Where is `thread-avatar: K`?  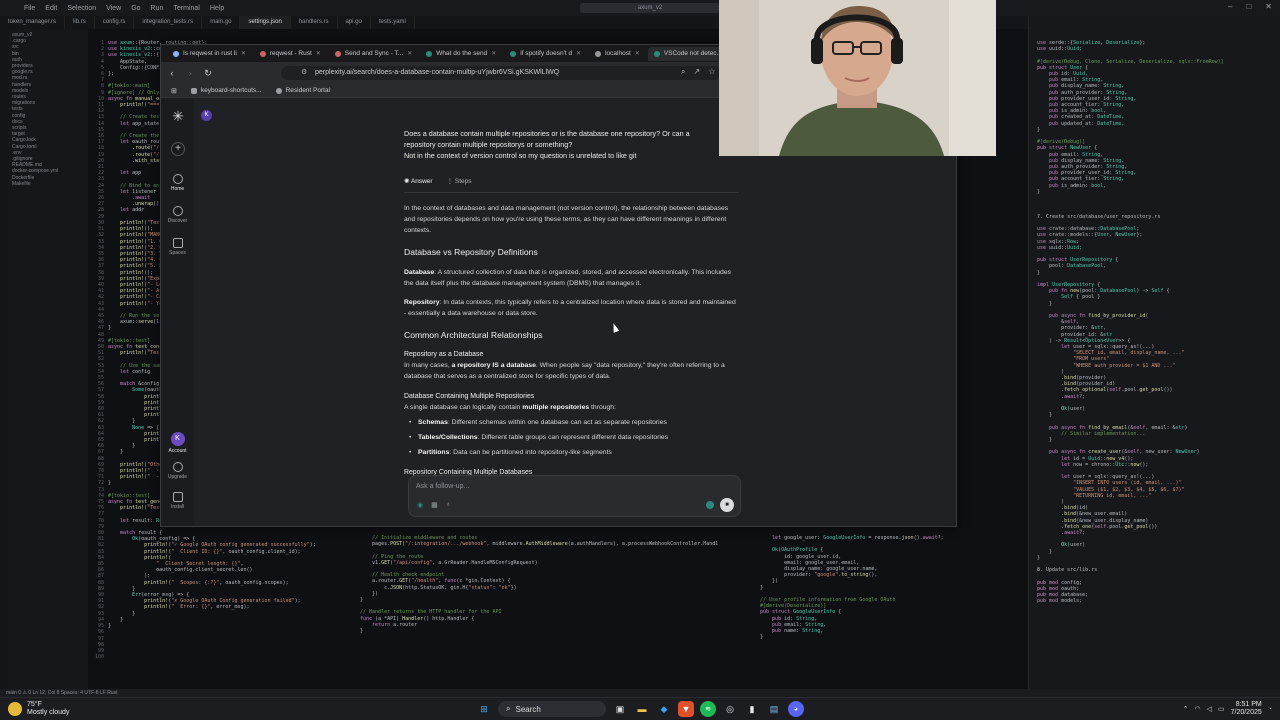
thread-avatar: K is located at coordinates (206, 115).